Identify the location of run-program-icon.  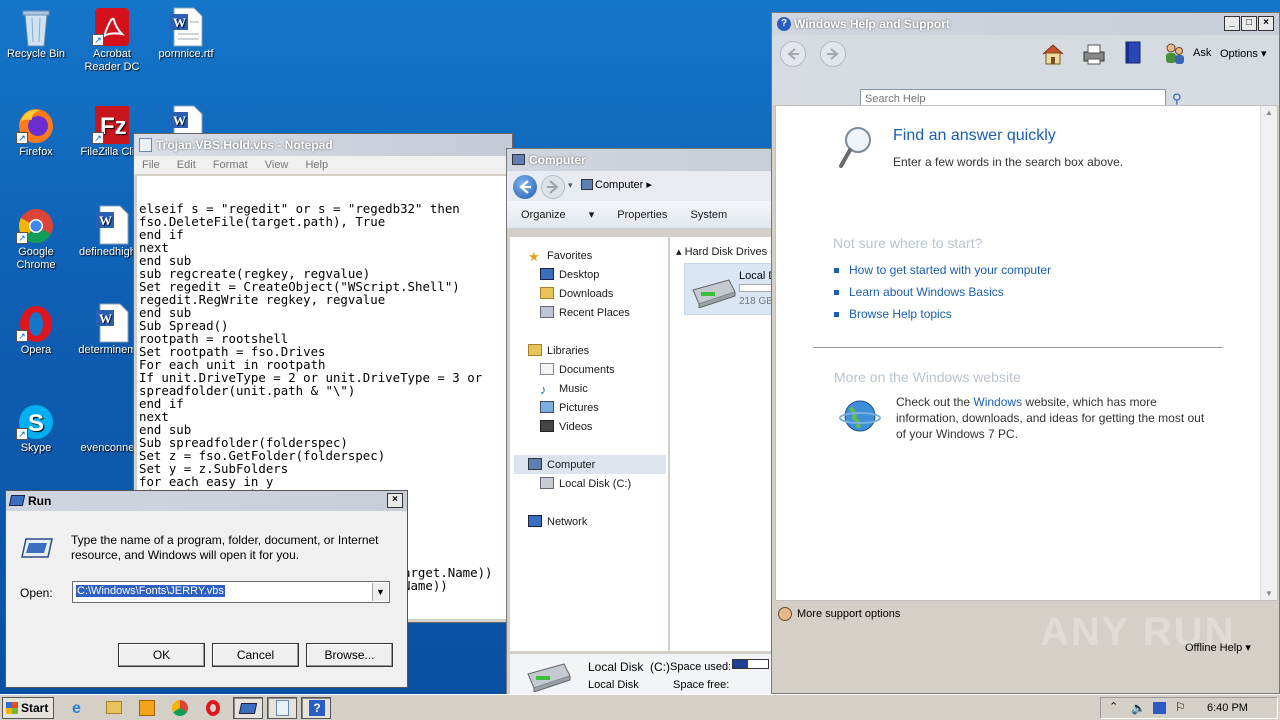
(37, 548).